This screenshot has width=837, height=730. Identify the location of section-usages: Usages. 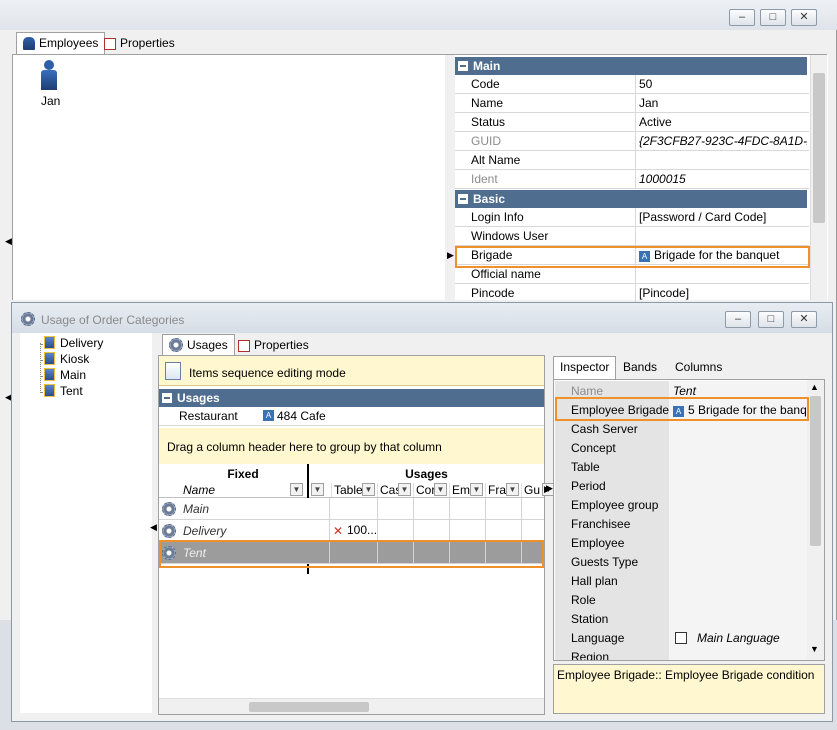
(351, 398).